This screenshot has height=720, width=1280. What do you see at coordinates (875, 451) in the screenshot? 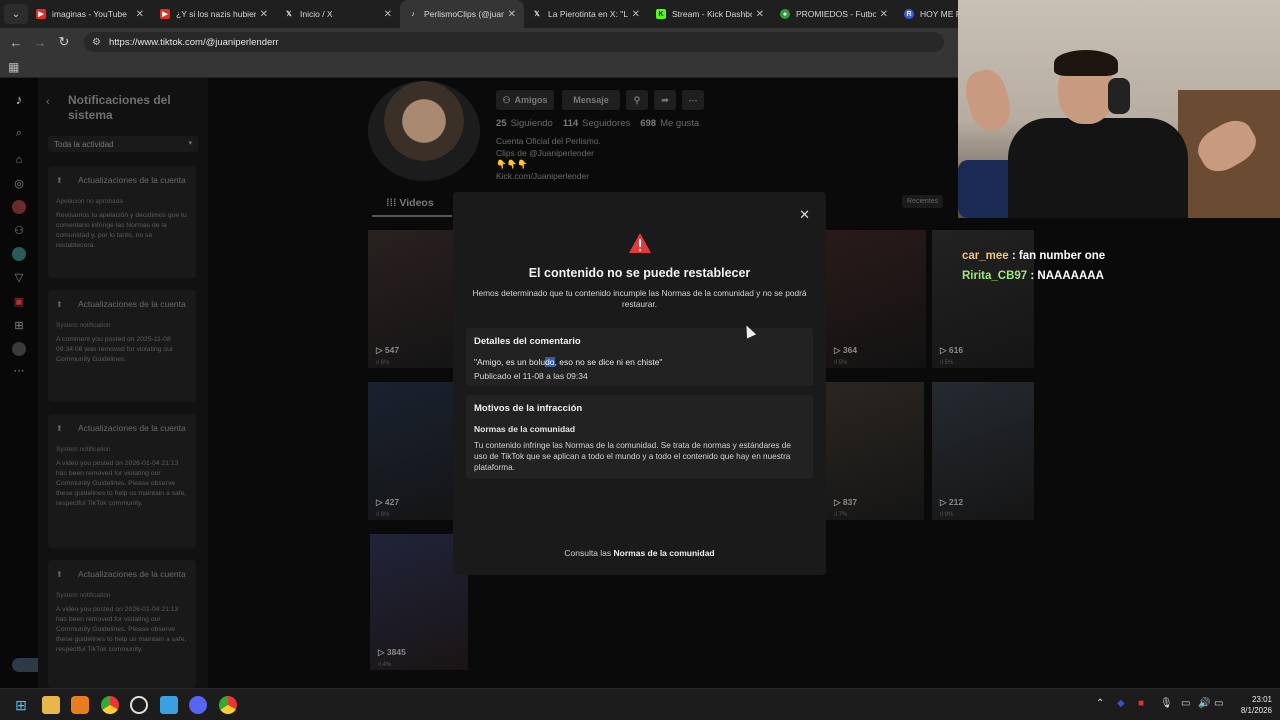
I see `video-thumbnail: ▷ 837 ıl 7%` at bounding box center [875, 451].